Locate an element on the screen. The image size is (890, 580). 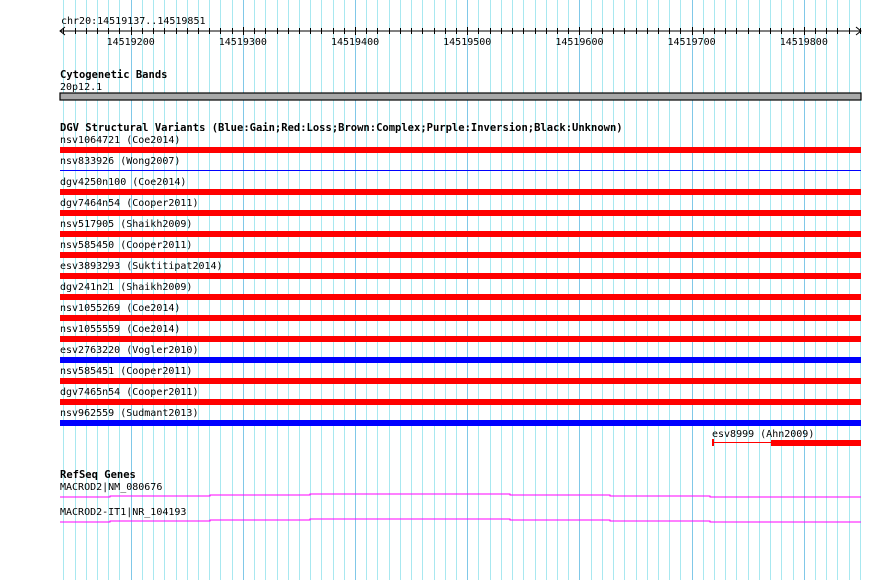
refseq-track-title: RefSeq Genes is located at coordinates (98, 475).